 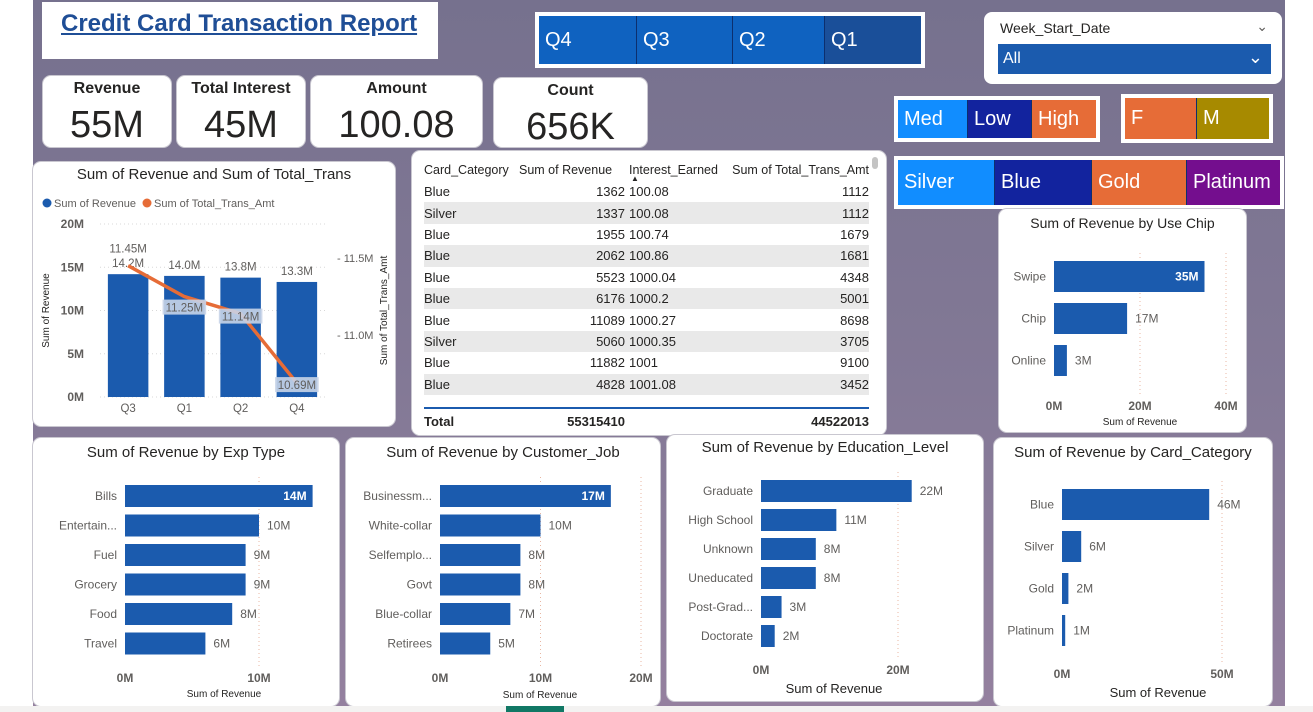 I want to click on category-label: Govt, so click(x=420, y=585).